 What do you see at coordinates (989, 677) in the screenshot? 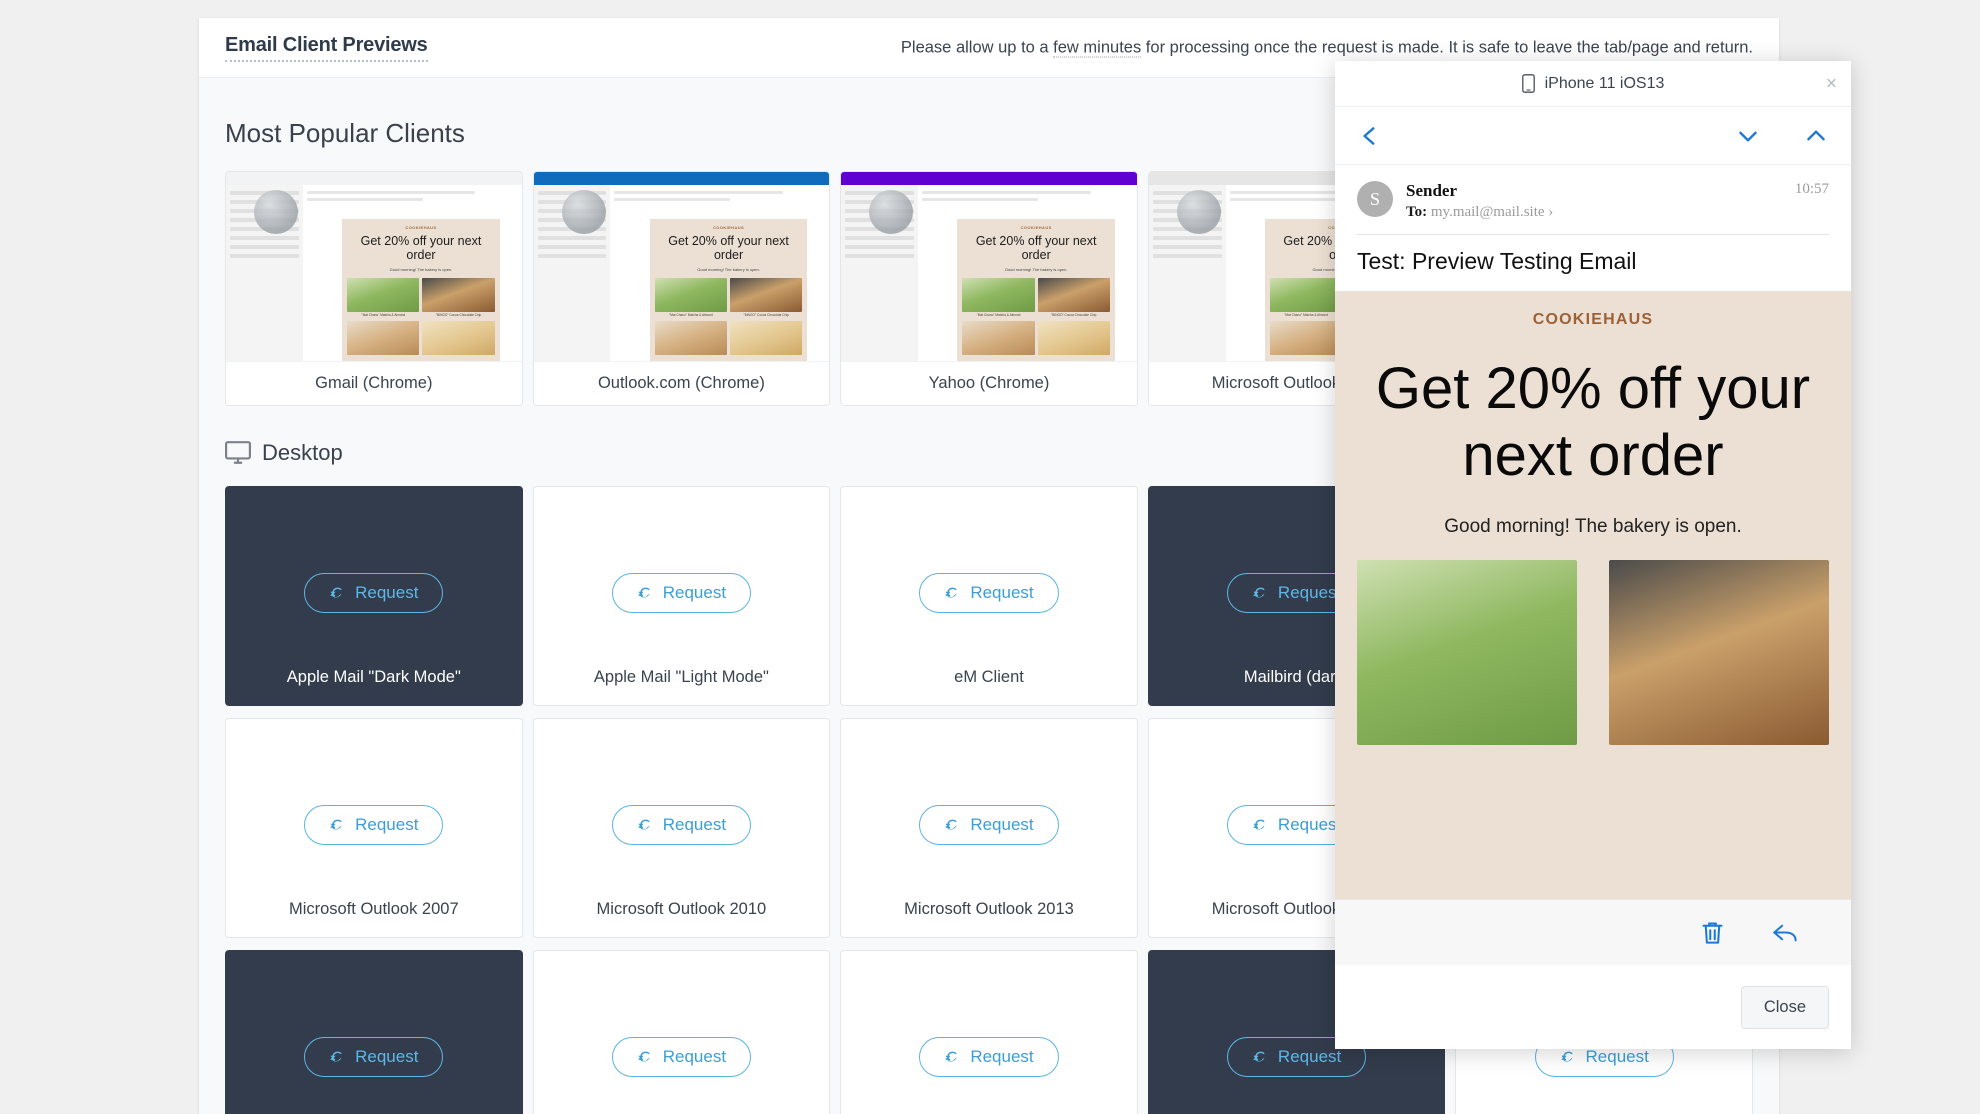
I see `request-card-label: eM Client` at bounding box center [989, 677].